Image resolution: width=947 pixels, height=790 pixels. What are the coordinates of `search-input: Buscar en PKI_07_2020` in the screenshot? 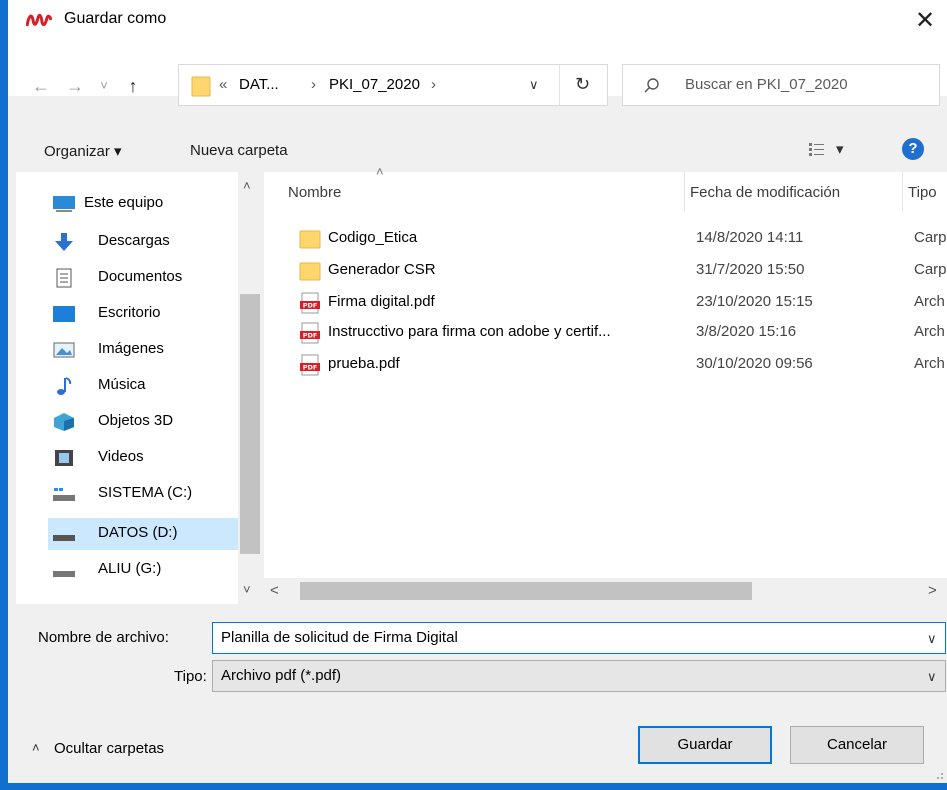 It's located at (766, 84).